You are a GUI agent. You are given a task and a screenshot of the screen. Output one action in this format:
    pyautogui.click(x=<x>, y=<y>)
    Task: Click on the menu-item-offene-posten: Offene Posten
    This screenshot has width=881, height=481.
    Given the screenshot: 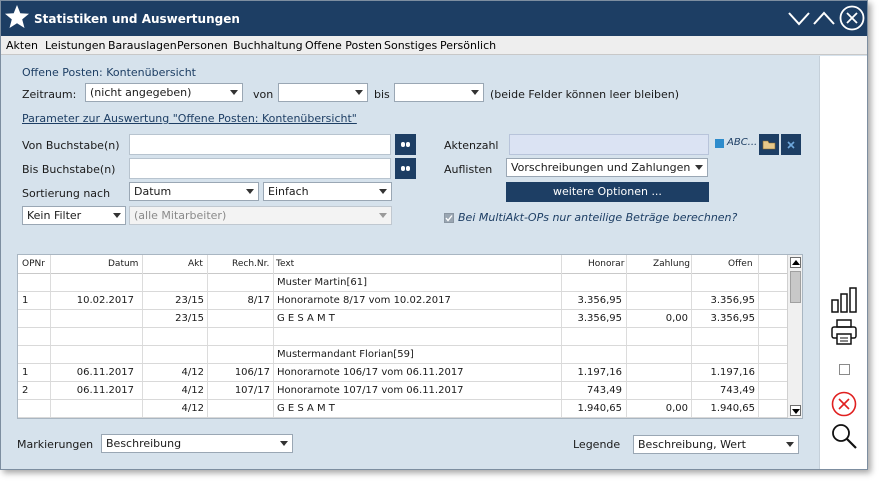 What is the action you would take?
    pyautogui.click(x=343, y=45)
    